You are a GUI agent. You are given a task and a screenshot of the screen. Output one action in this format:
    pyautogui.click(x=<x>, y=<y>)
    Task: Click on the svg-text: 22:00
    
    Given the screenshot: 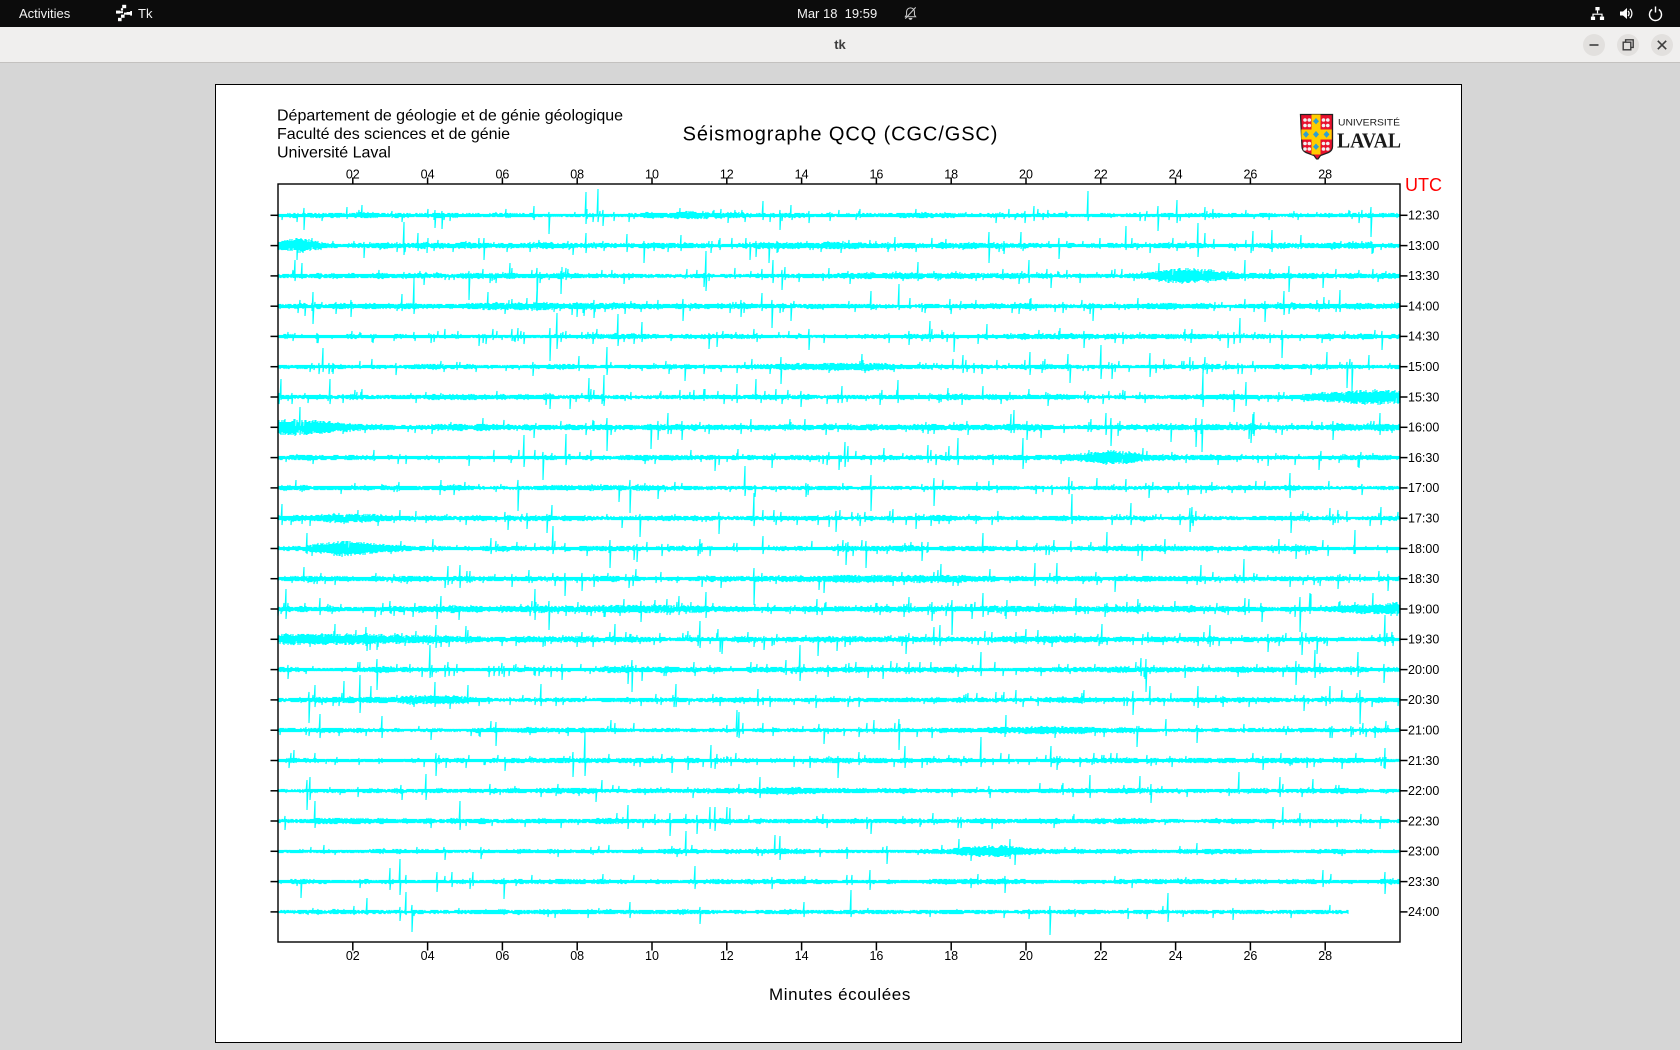 What is the action you would take?
    pyautogui.click(x=1423, y=791)
    